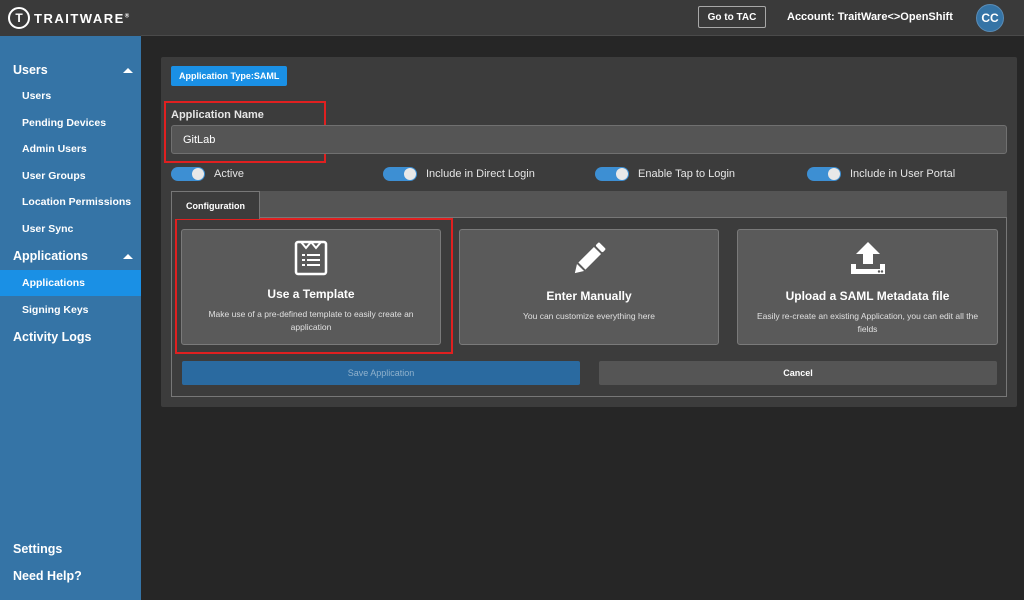 This screenshot has height=600, width=1024. I want to click on need-help-label: Need Help?, so click(47, 576).